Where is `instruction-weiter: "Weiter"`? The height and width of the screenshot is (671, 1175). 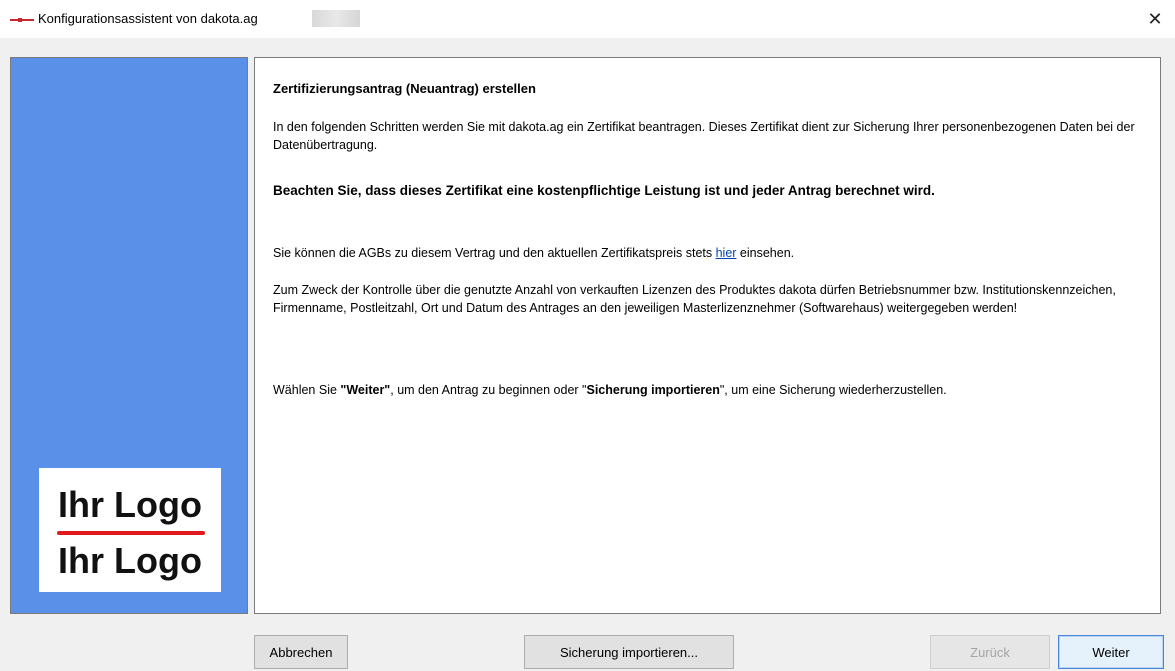
instruction-weiter: "Weiter" is located at coordinates (365, 390).